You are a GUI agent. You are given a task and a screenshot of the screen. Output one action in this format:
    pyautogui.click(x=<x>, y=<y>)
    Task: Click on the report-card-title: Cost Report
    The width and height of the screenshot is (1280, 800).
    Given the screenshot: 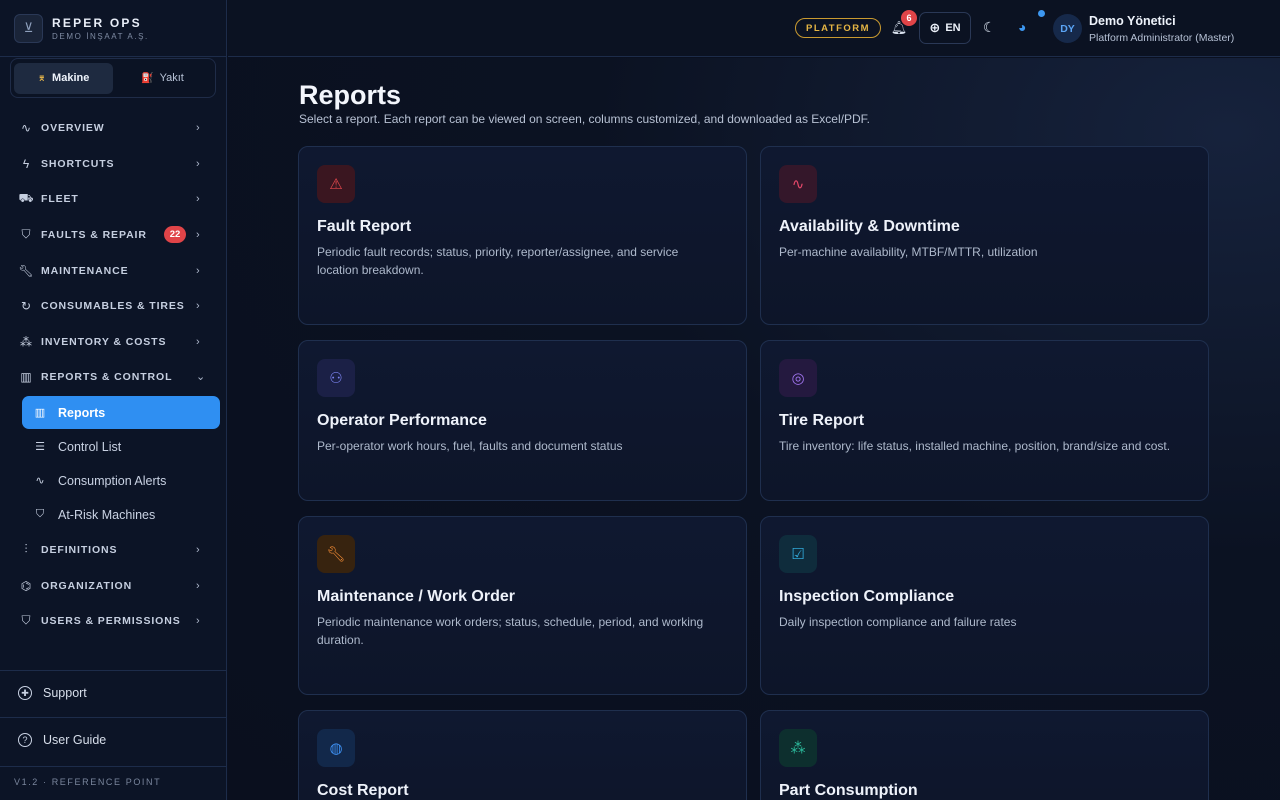 What is the action you would take?
    pyautogui.click(x=363, y=790)
    